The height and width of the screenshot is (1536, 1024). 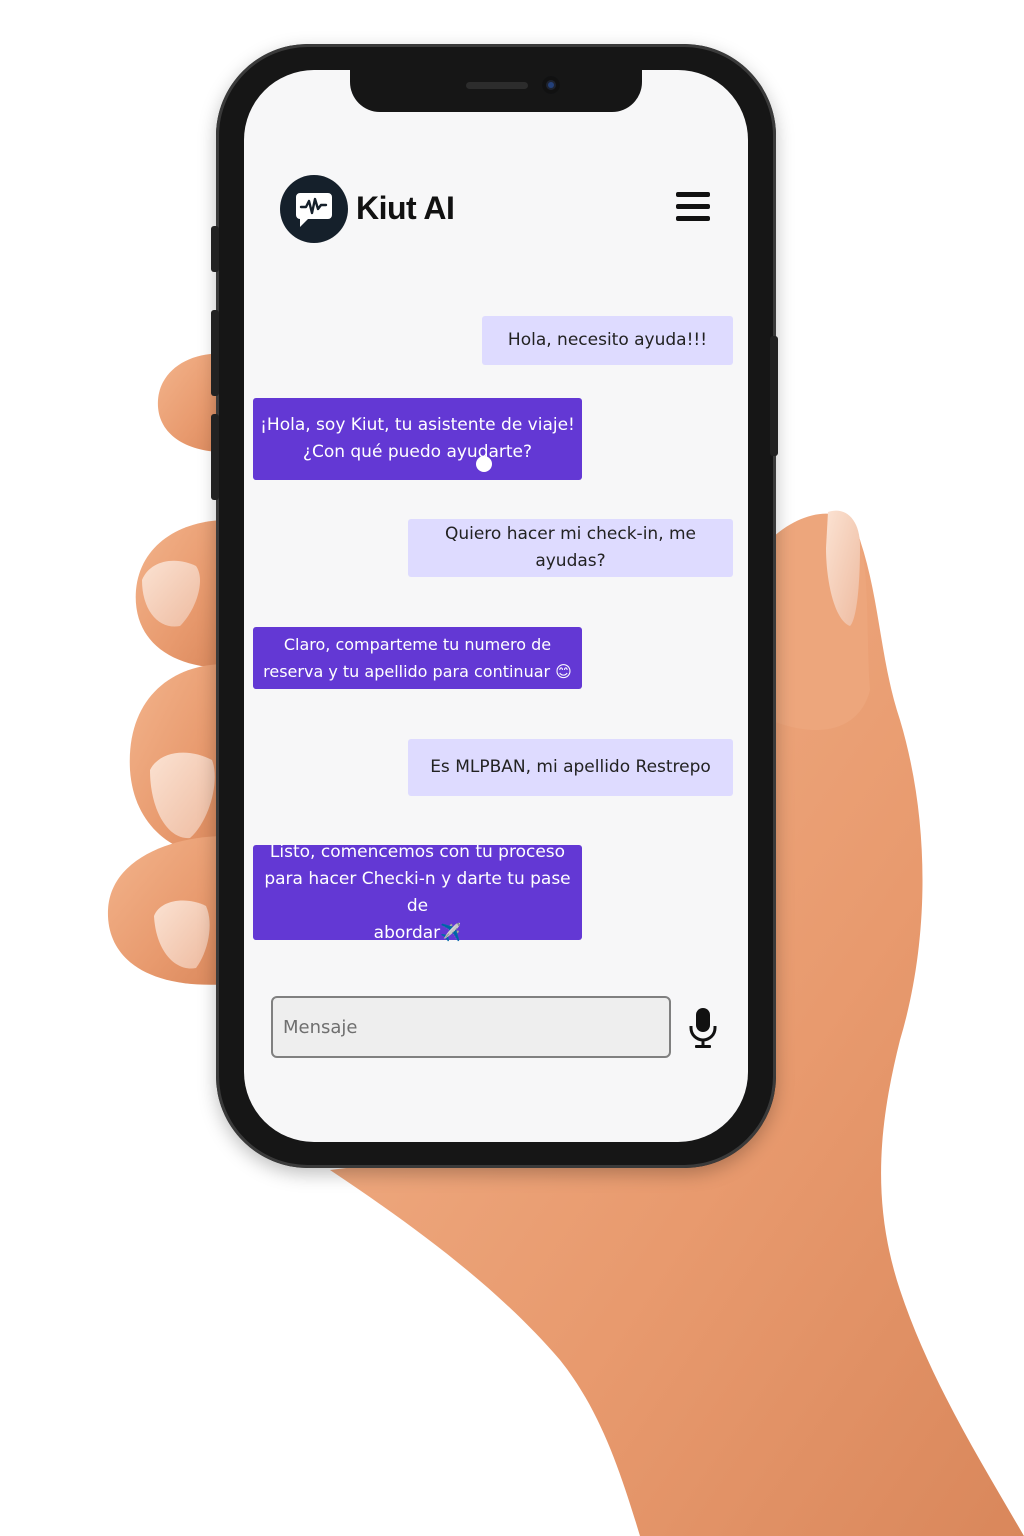 I want to click on message-text: Quiero hacer mi check-in, me ayudas?, so click(x=570, y=547).